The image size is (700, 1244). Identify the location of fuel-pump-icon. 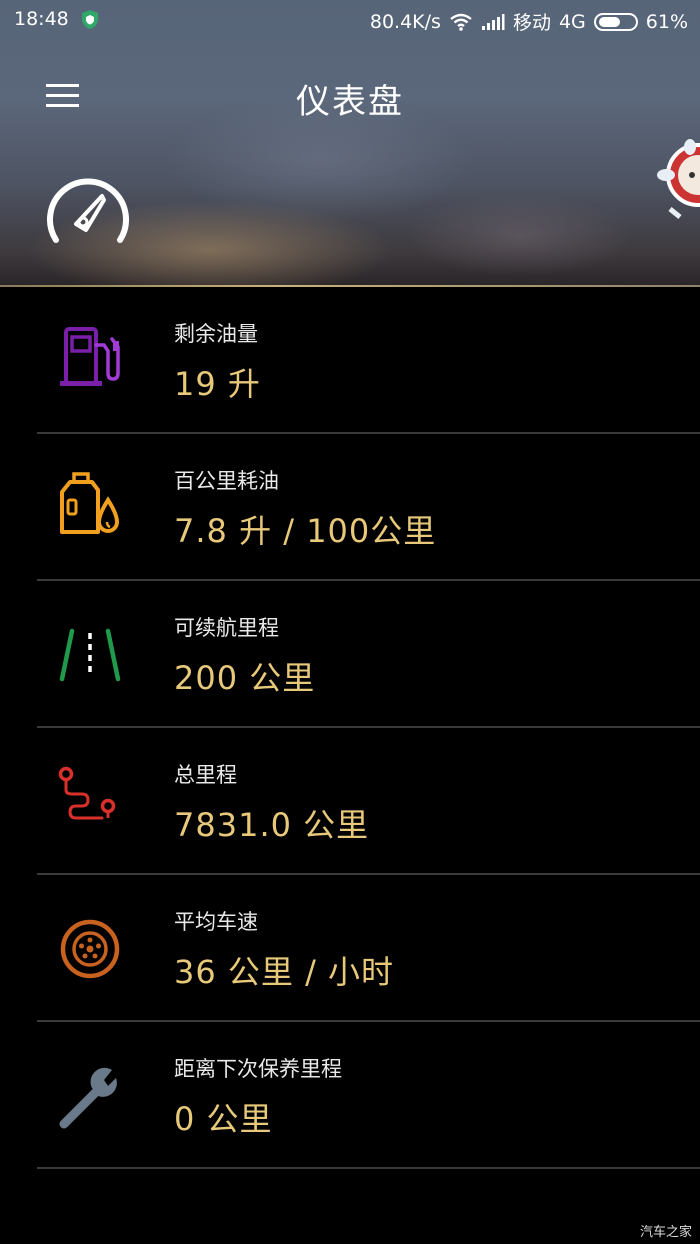
(90, 356).